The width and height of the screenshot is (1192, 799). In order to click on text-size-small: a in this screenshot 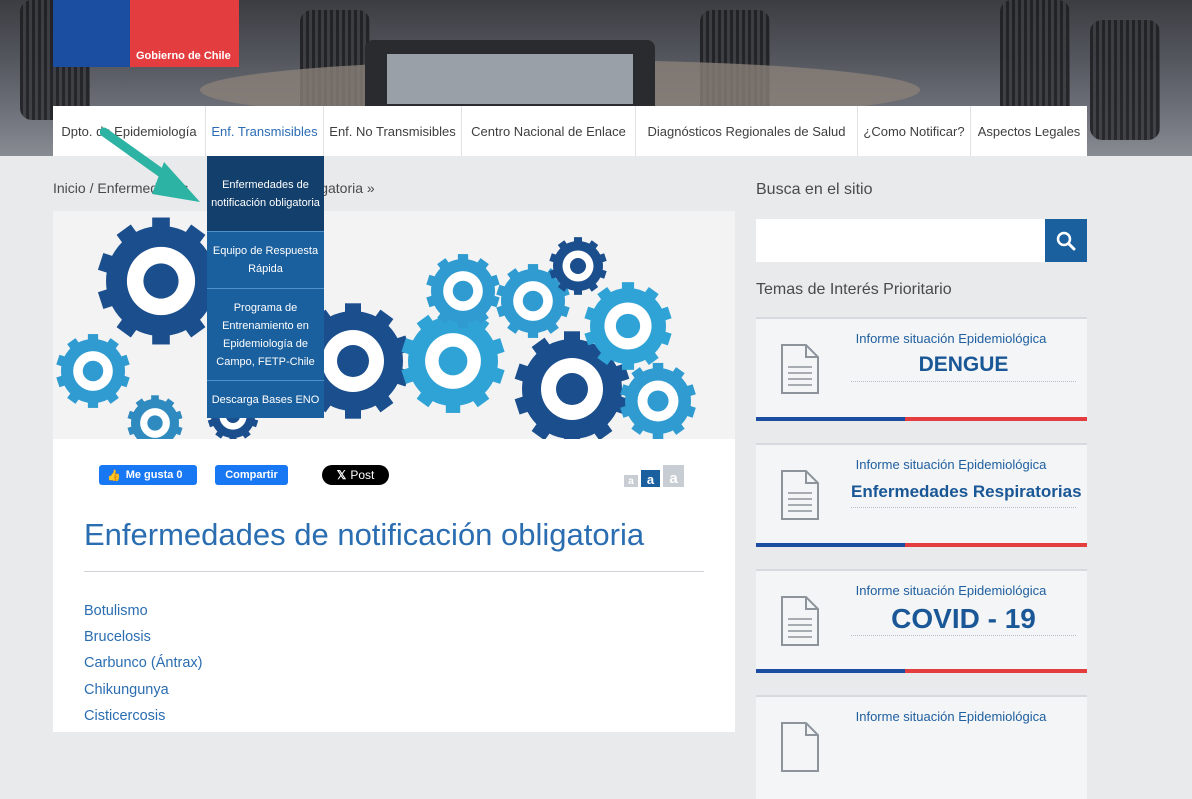, I will do `click(631, 481)`.